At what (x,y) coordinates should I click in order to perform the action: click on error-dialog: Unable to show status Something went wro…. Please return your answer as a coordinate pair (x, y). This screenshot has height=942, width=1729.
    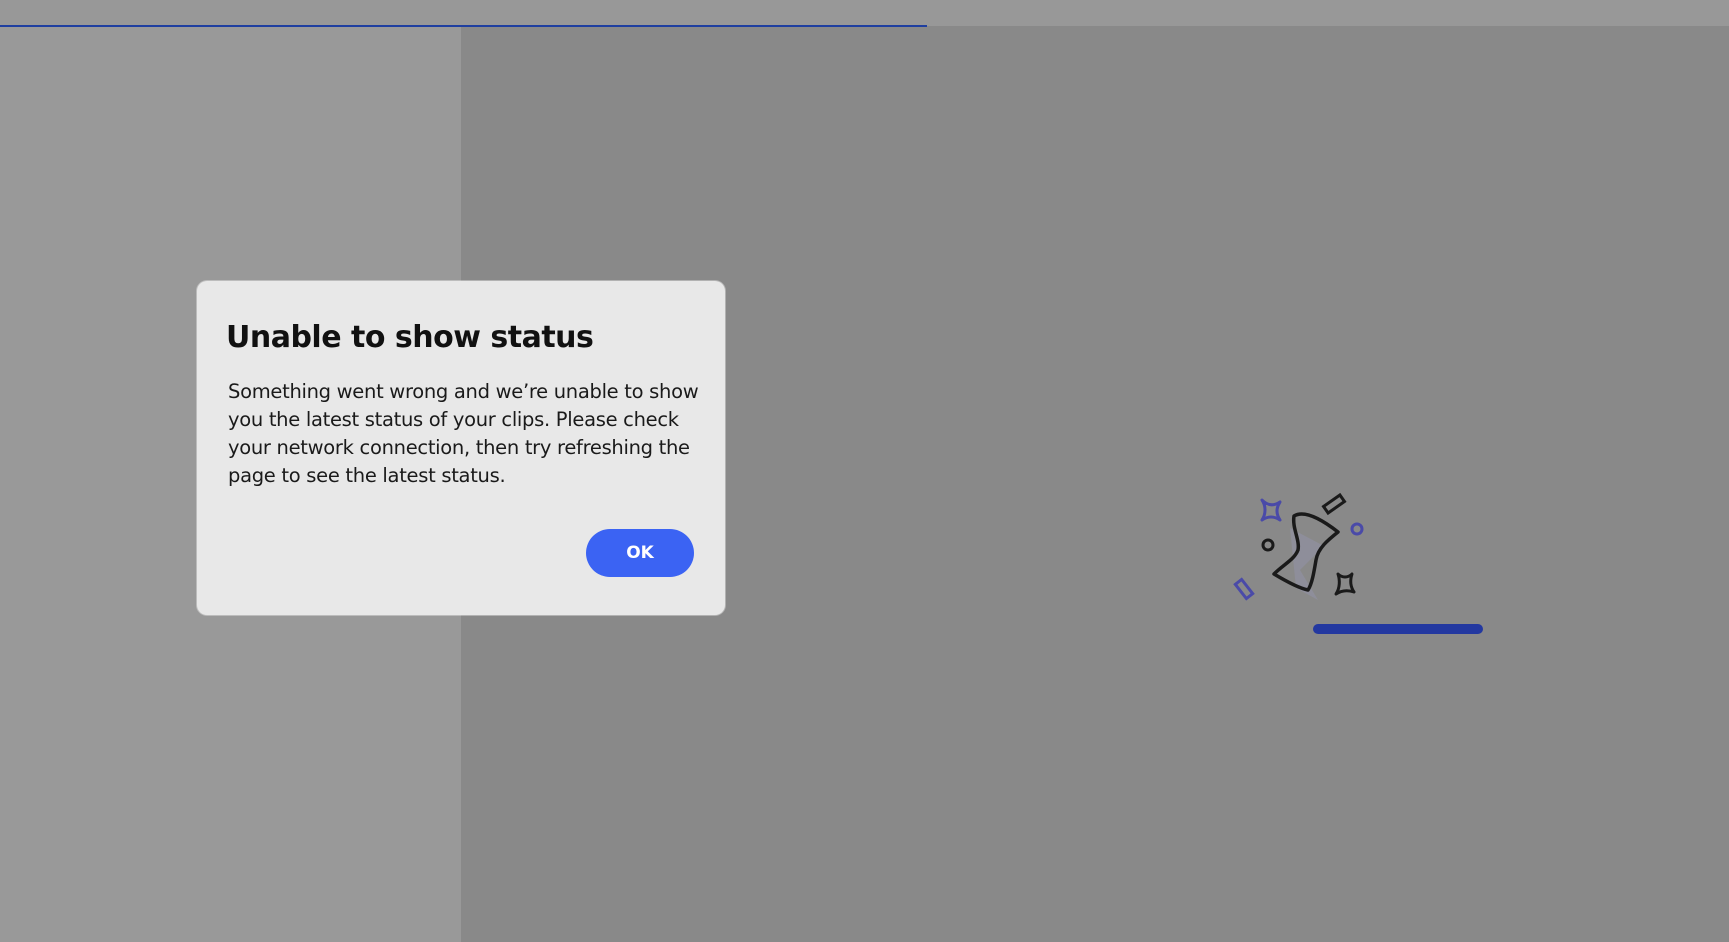
    Looking at the image, I should click on (461, 448).